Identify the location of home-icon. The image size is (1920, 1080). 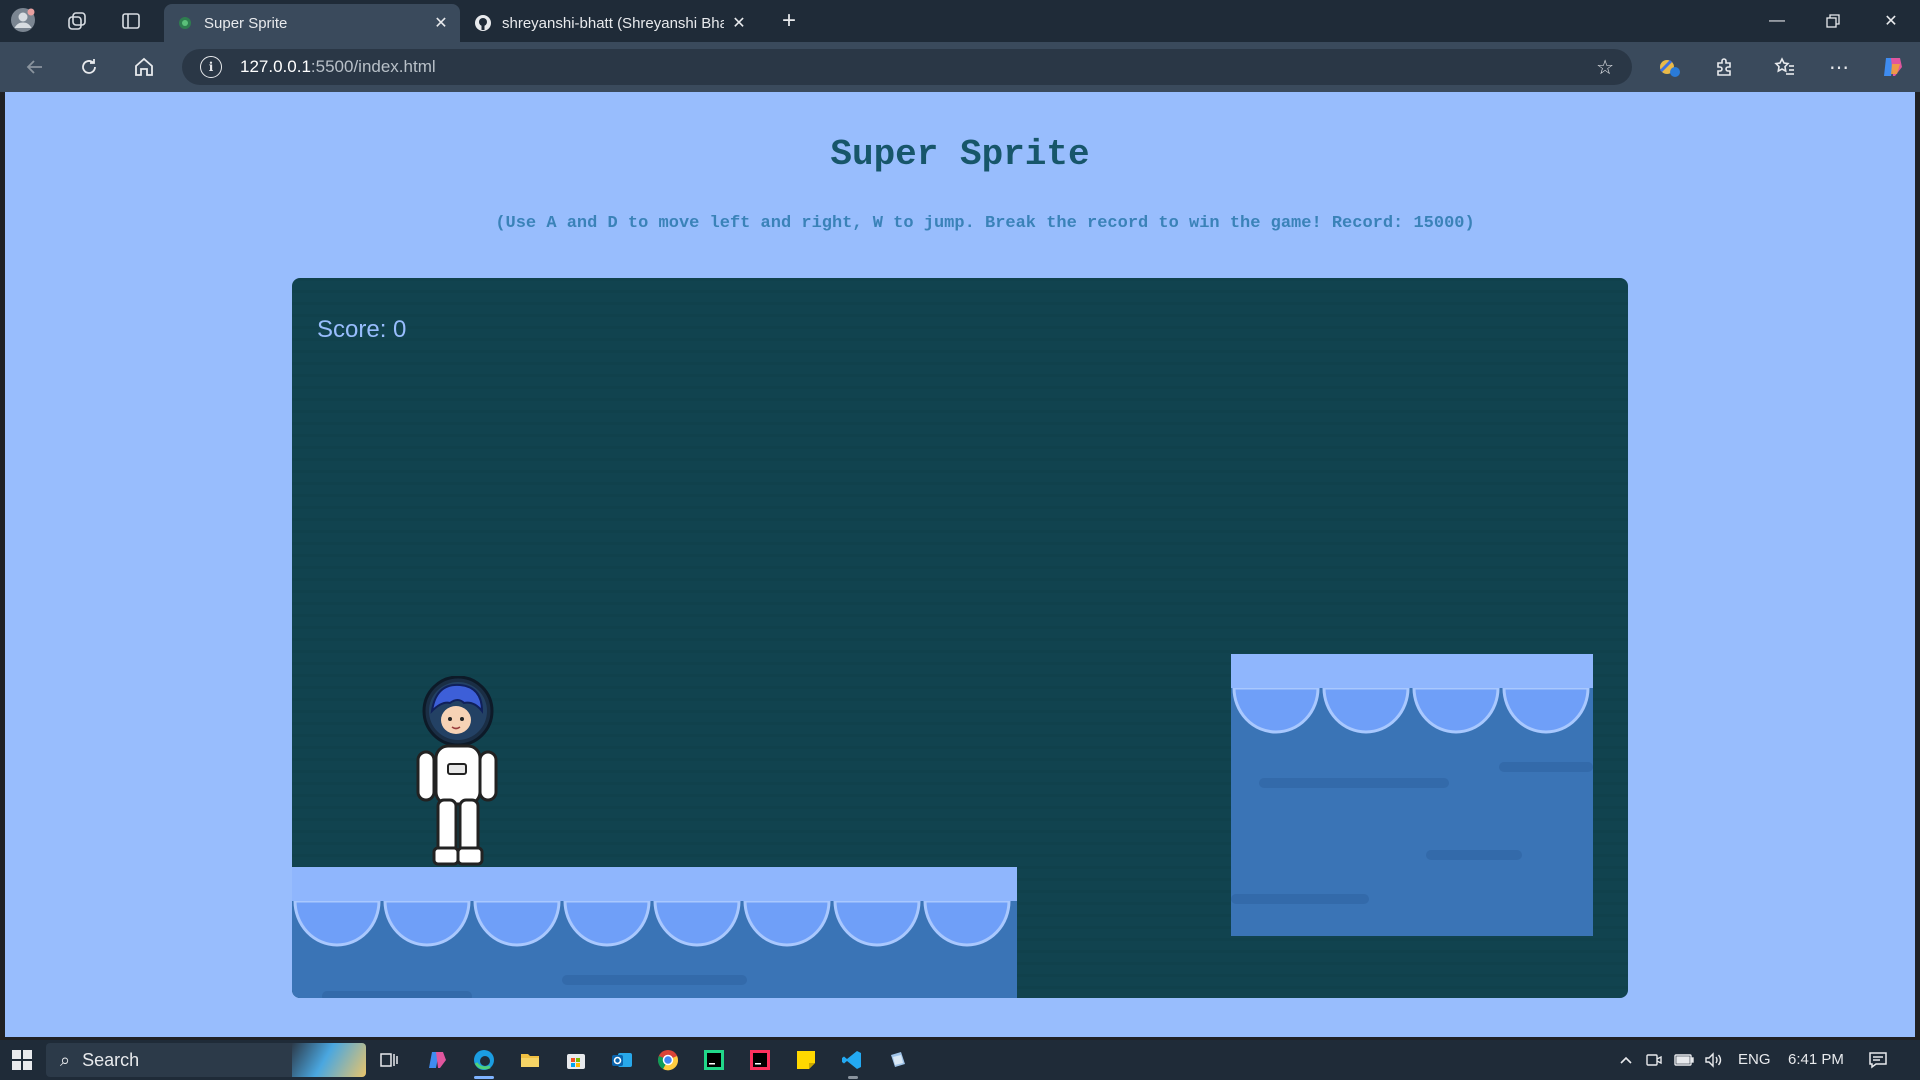
(144, 67).